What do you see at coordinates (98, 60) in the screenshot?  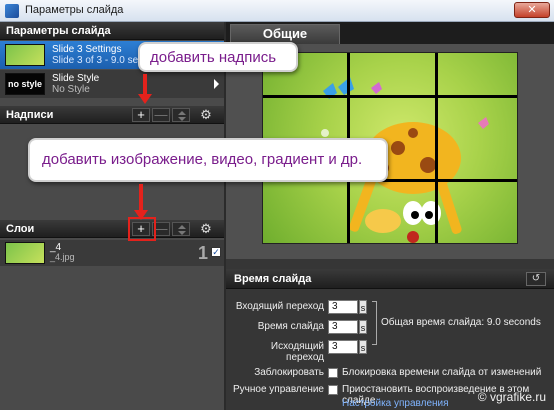 I see `slide-row-subtitle: Slide 3 of 3 - 9.0 sec` at bounding box center [98, 60].